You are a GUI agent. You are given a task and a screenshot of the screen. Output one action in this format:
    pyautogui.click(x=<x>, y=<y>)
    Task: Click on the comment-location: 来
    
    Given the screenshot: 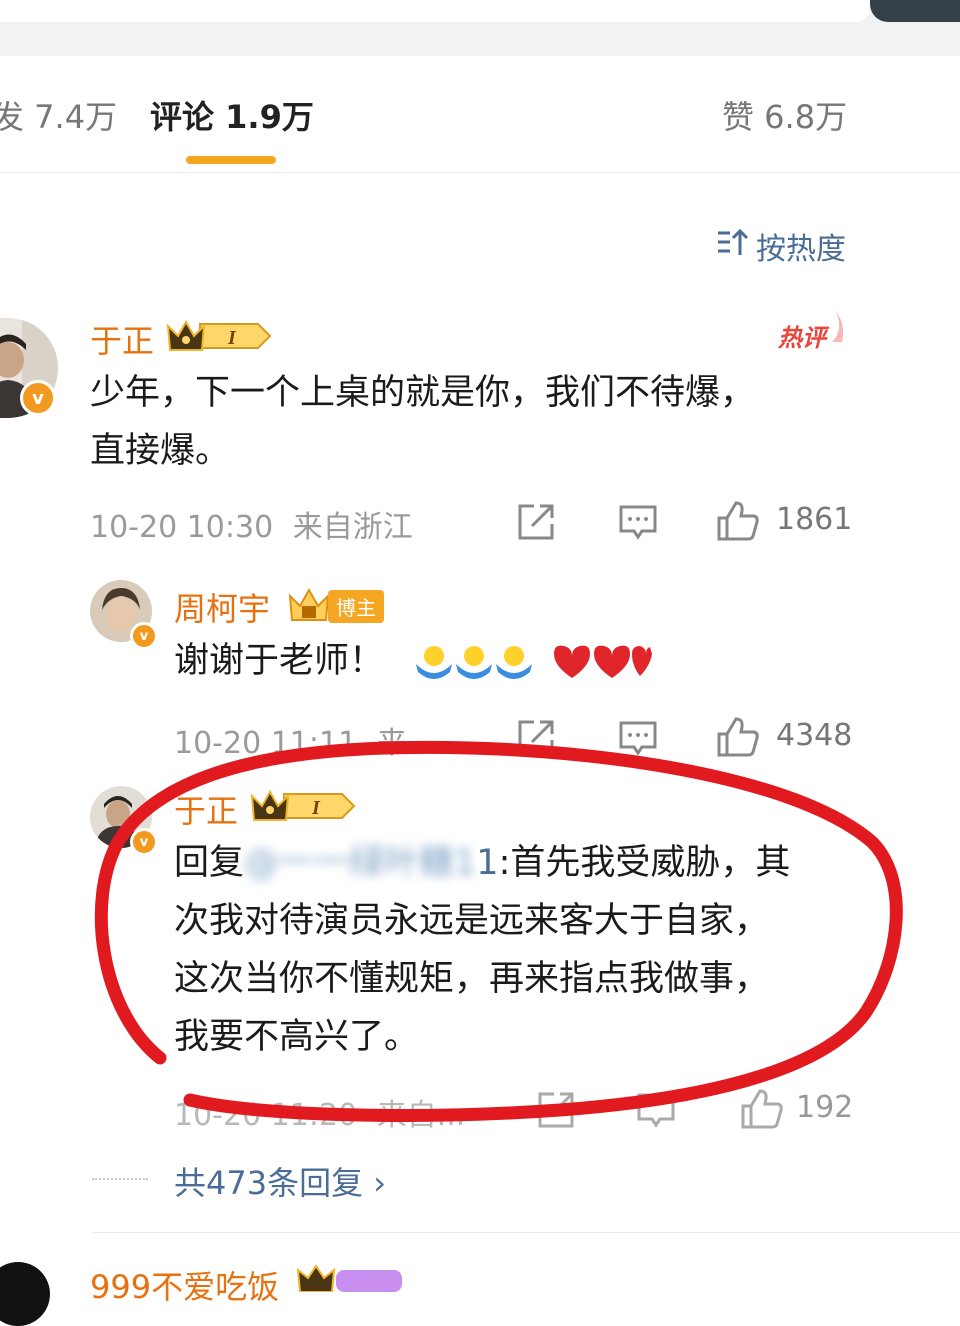 What is the action you would take?
    pyautogui.click(x=391, y=743)
    